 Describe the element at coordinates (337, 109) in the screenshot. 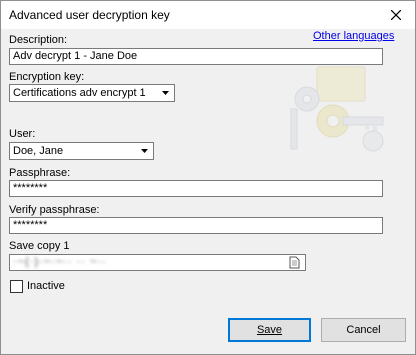

I see `keys-icon` at that location.